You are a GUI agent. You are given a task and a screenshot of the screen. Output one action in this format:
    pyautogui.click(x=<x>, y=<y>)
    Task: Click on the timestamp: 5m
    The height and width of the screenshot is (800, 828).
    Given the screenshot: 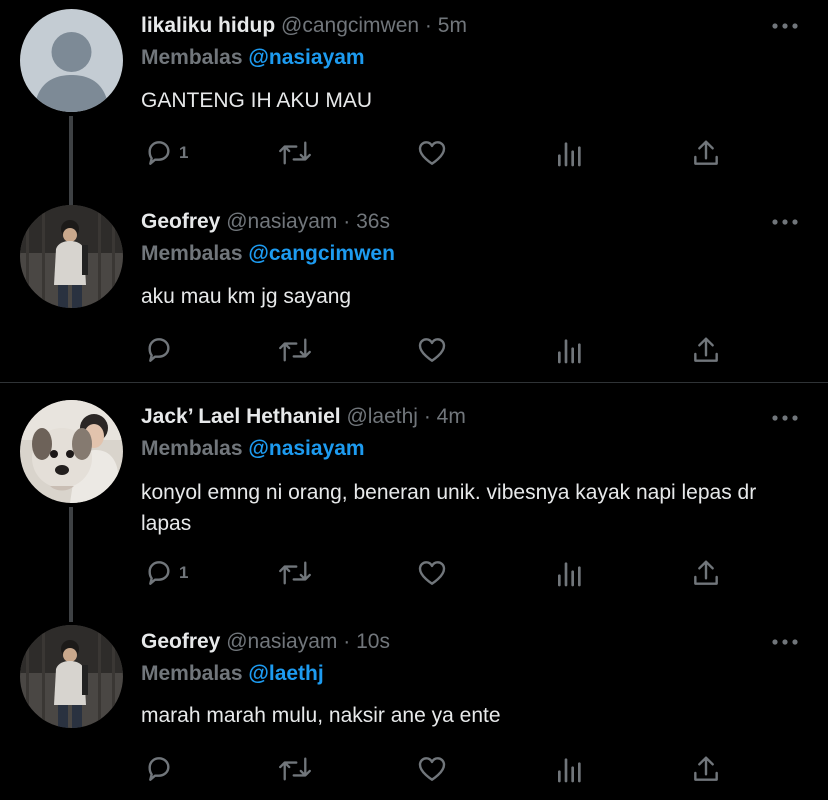 What is the action you would take?
    pyautogui.click(x=452, y=25)
    